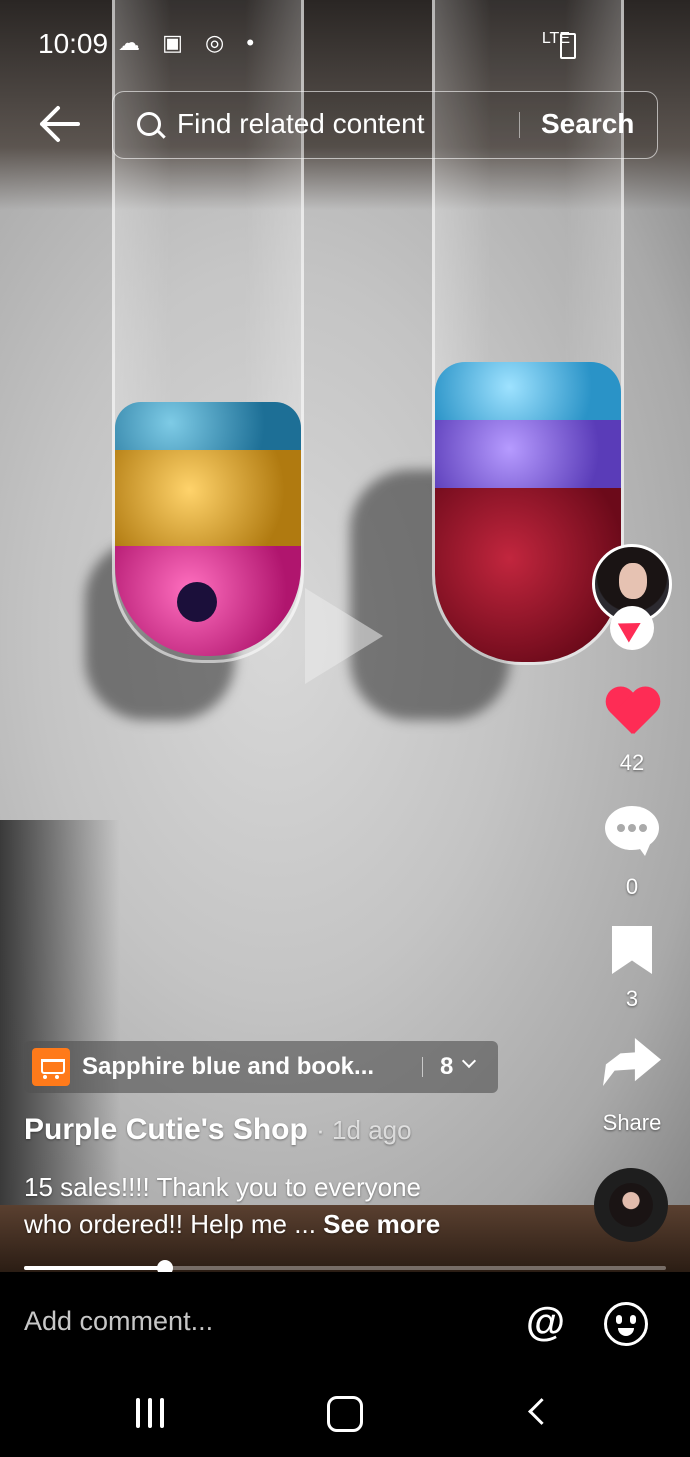  Describe the element at coordinates (632, 1122) in the screenshot. I see `share-label: Share` at that location.